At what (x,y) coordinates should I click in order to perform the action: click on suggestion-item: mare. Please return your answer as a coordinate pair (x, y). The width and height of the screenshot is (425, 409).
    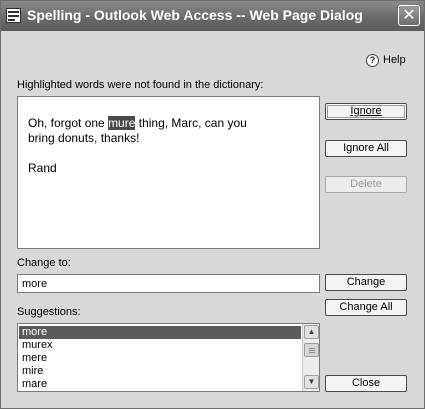
    Looking at the image, I should click on (160, 384).